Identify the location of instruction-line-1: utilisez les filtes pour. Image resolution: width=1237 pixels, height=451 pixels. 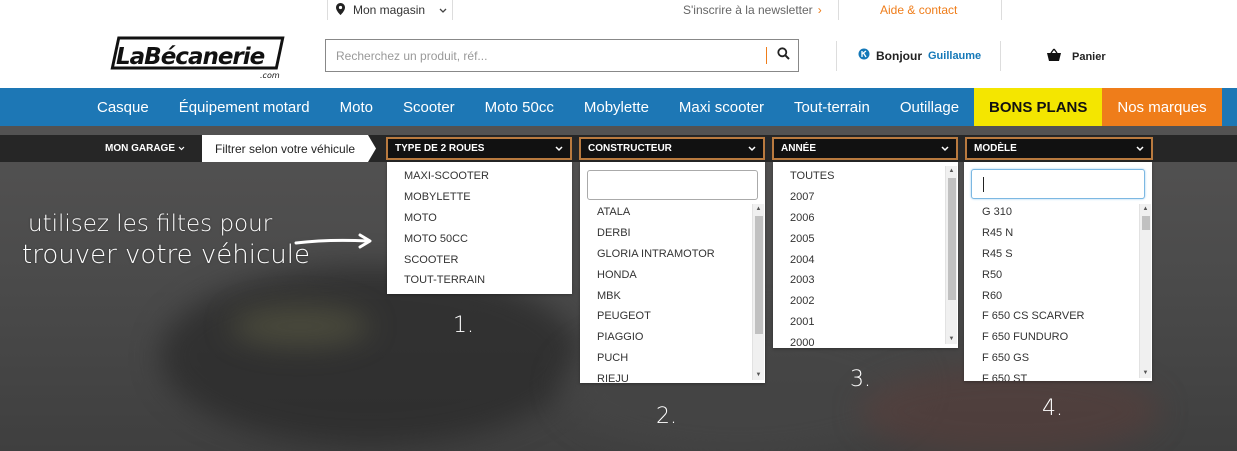
(150, 224).